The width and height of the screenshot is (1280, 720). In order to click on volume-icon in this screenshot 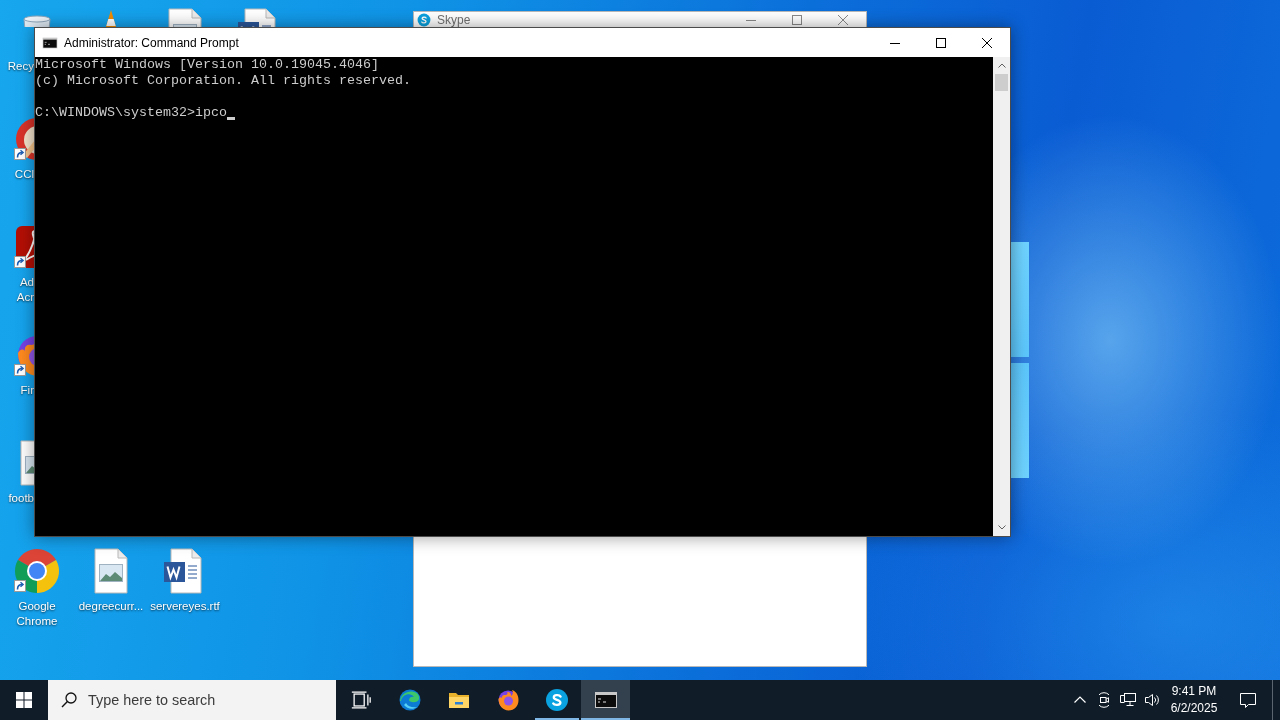, I will do `click(1152, 700)`.